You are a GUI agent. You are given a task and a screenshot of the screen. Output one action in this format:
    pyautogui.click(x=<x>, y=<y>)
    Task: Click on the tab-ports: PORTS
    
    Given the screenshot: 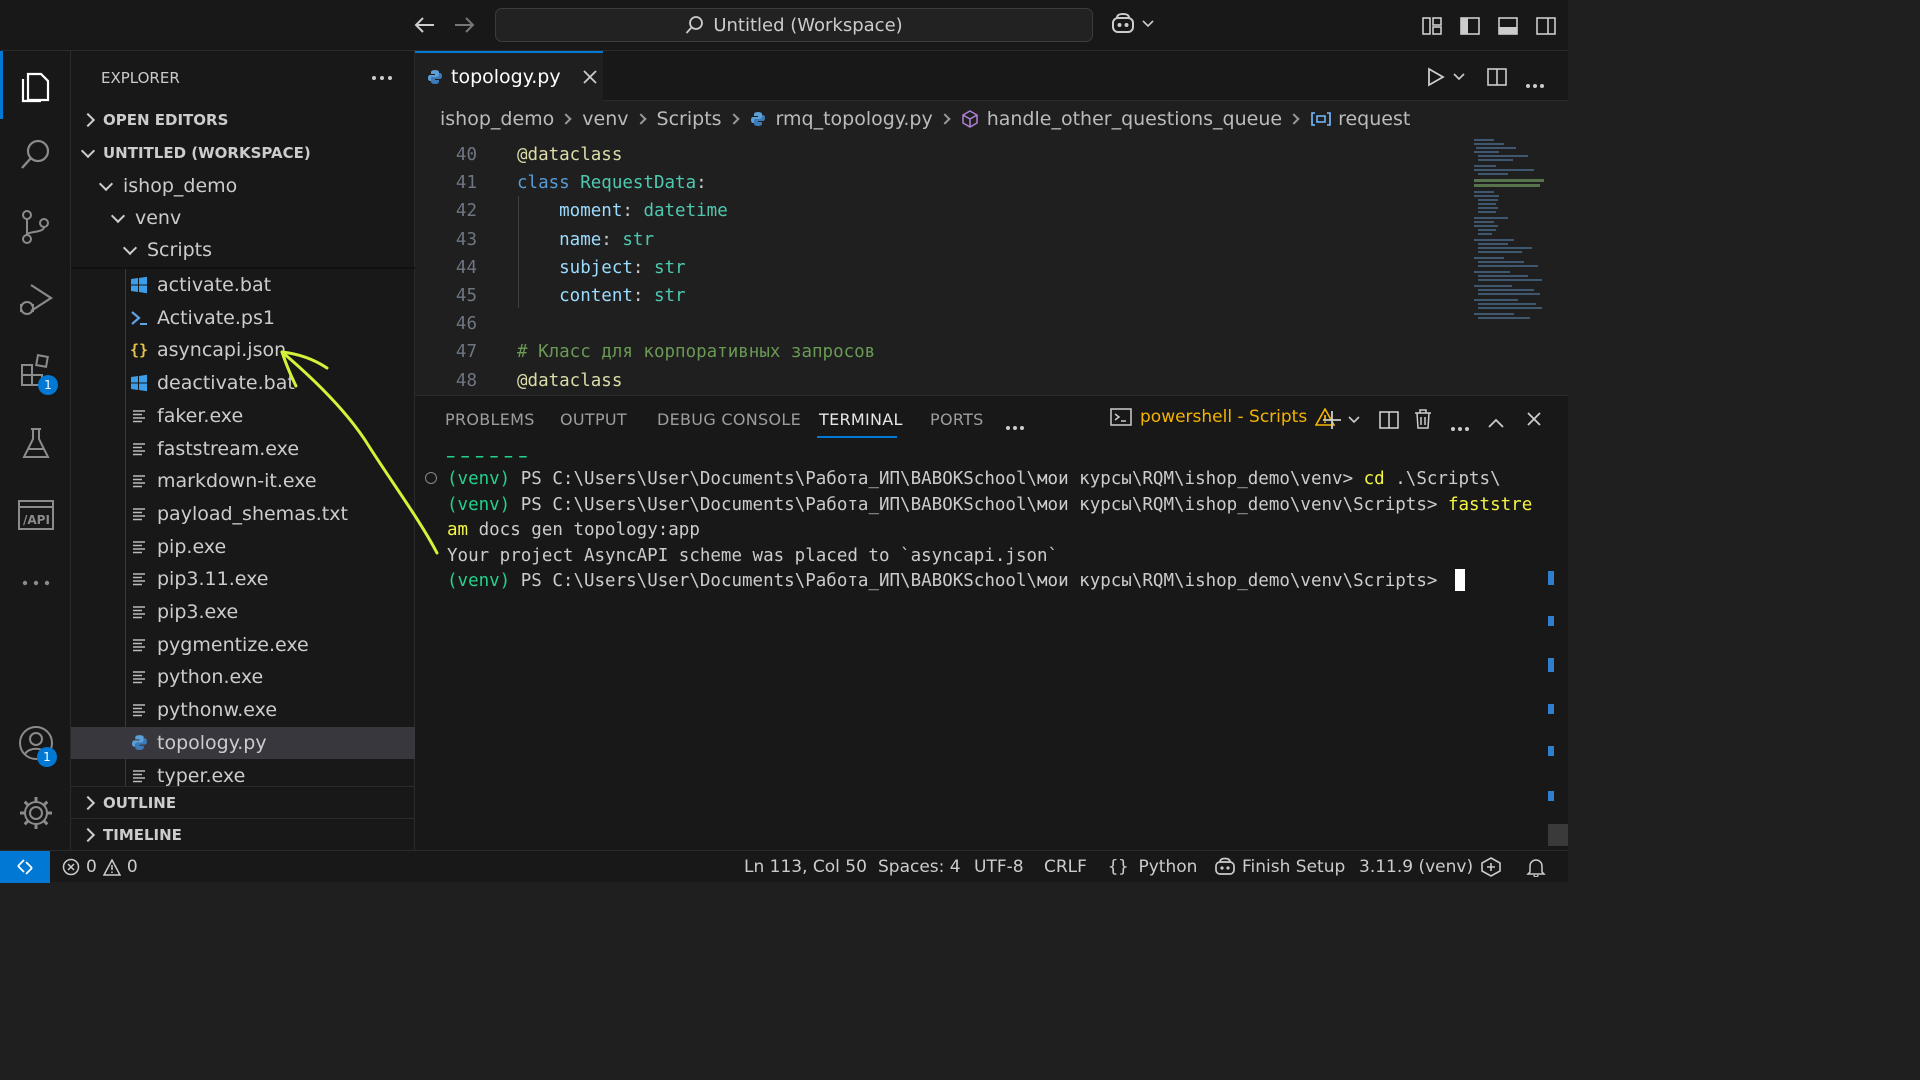 What is the action you would take?
    pyautogui.click(x=957, y=419)
    